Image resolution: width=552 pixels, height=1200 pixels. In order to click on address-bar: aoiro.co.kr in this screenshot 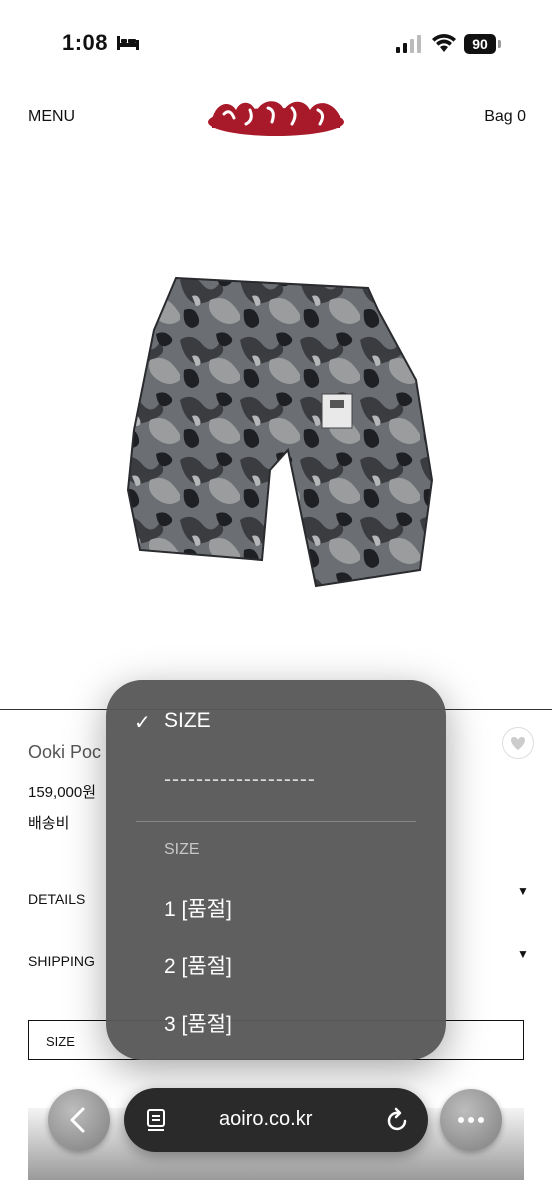, I will do `click(276, 1120)`.